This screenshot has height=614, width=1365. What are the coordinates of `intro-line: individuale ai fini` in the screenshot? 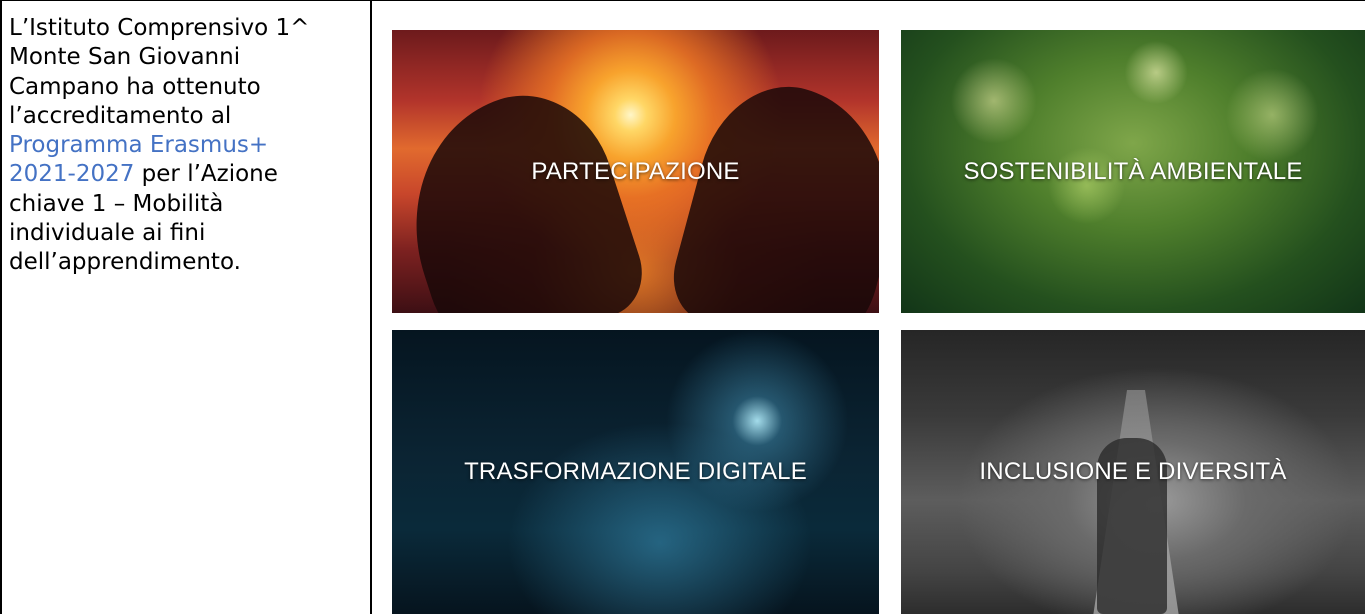 It's located at (107, 233).